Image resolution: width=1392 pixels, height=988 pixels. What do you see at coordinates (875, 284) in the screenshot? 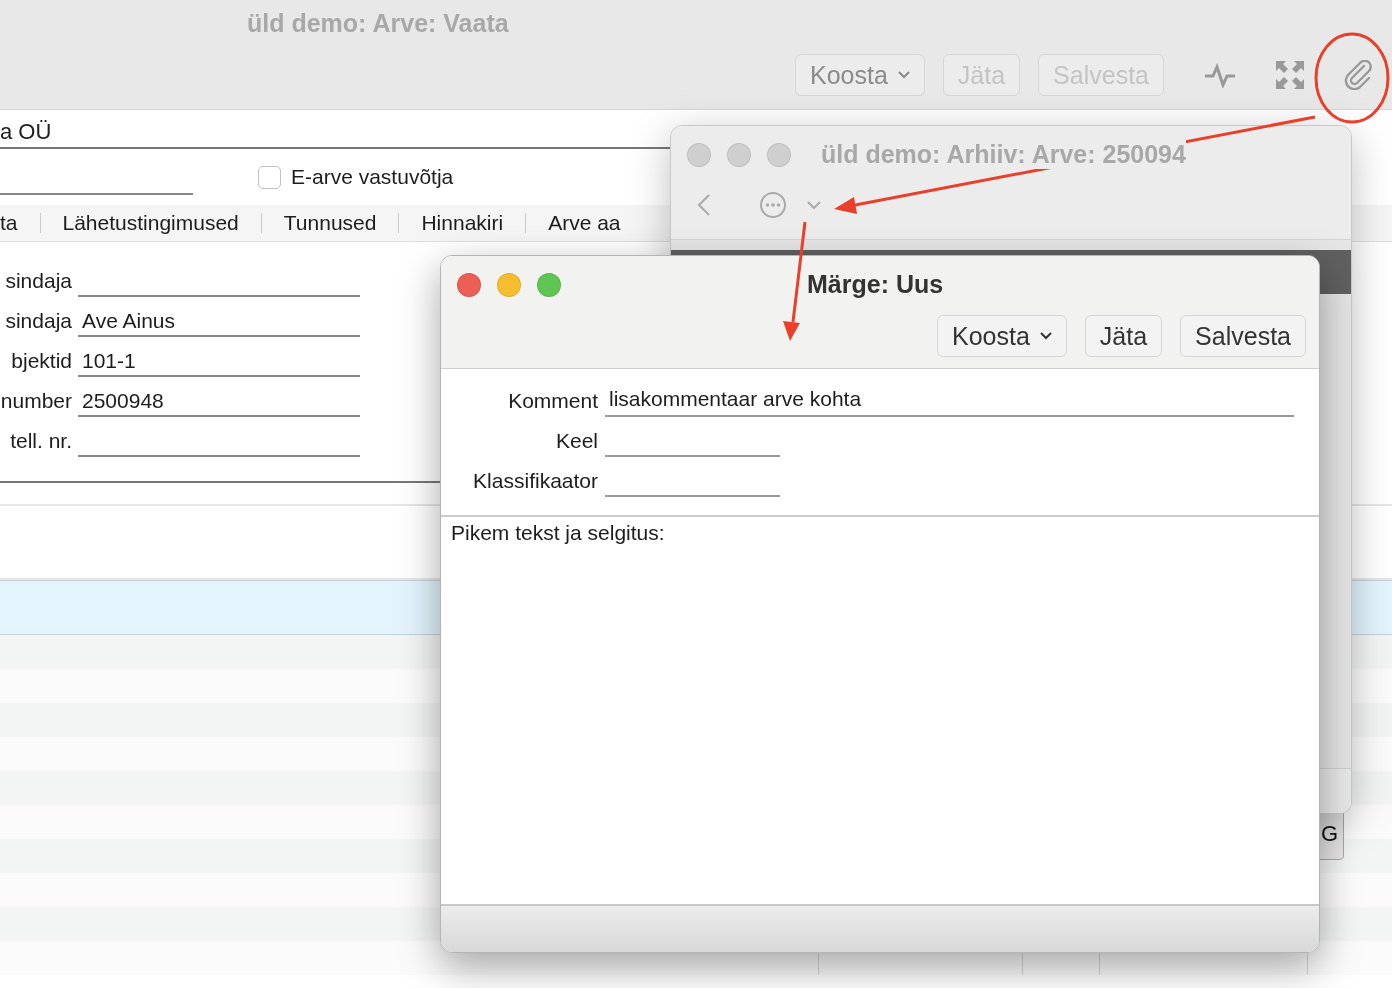
I see `dialog-title: Märge: Uus` at bounding box center [875, 284].